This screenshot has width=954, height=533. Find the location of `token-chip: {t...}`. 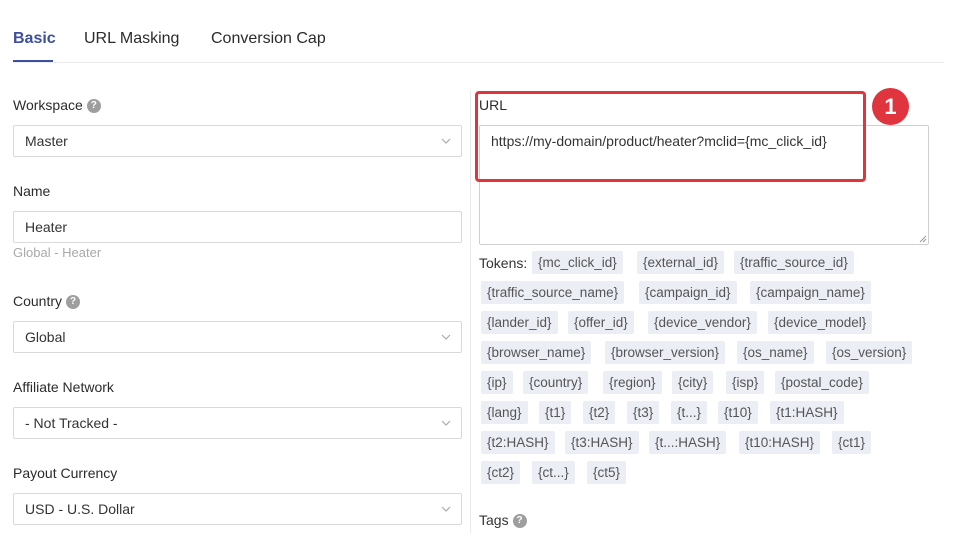

token-chip: {t...} is located at coordinates (689, 412).